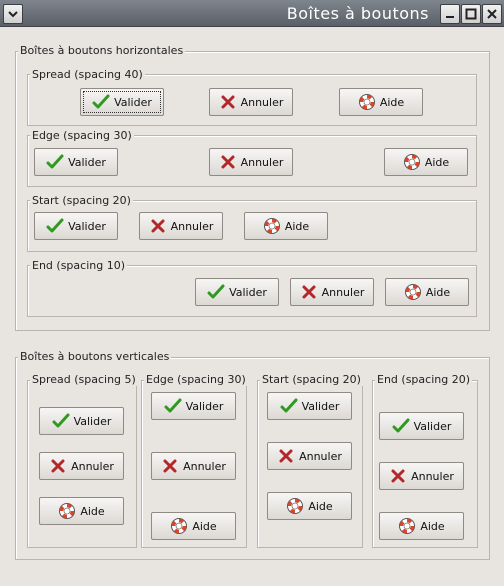 This screenshot has height=586, width=504. I want to click on minimize-button, so click(450, 14).